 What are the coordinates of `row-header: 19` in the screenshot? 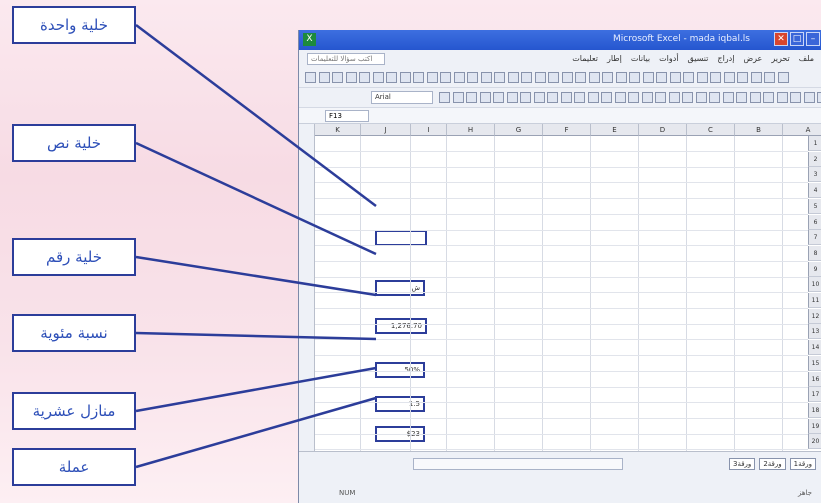 It's located at (814, 426).